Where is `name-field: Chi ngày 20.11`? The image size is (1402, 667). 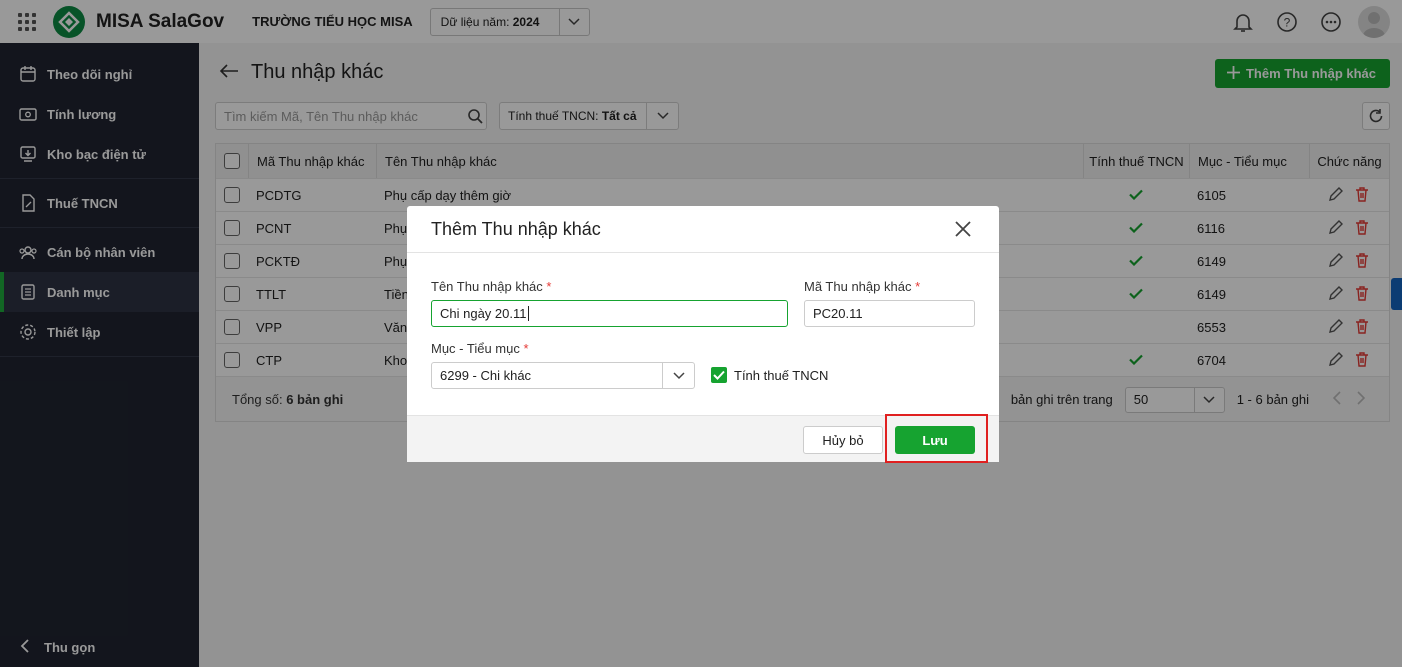 name-field: Chi ngày 20.11 is located at coordinates (609, 313).